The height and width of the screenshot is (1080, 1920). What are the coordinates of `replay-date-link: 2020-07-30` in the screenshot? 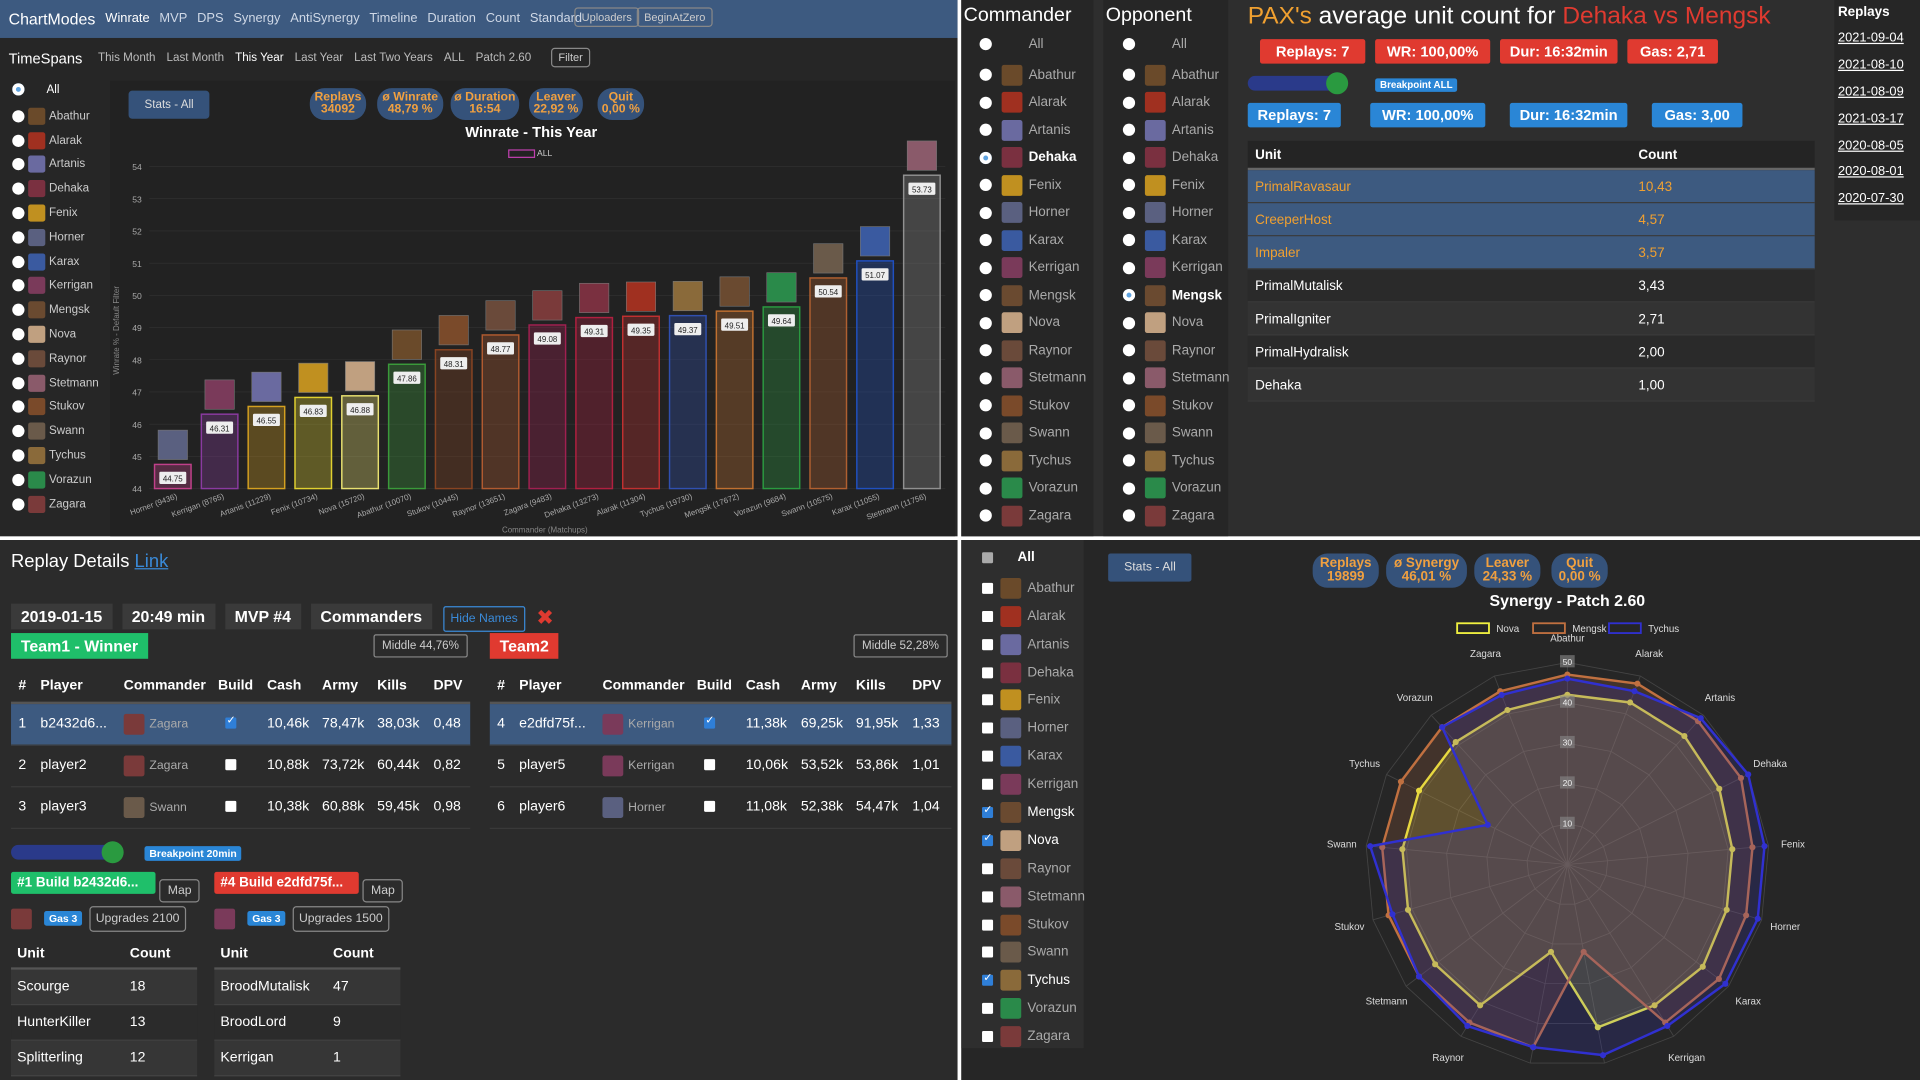 It's located at (1871, 204).